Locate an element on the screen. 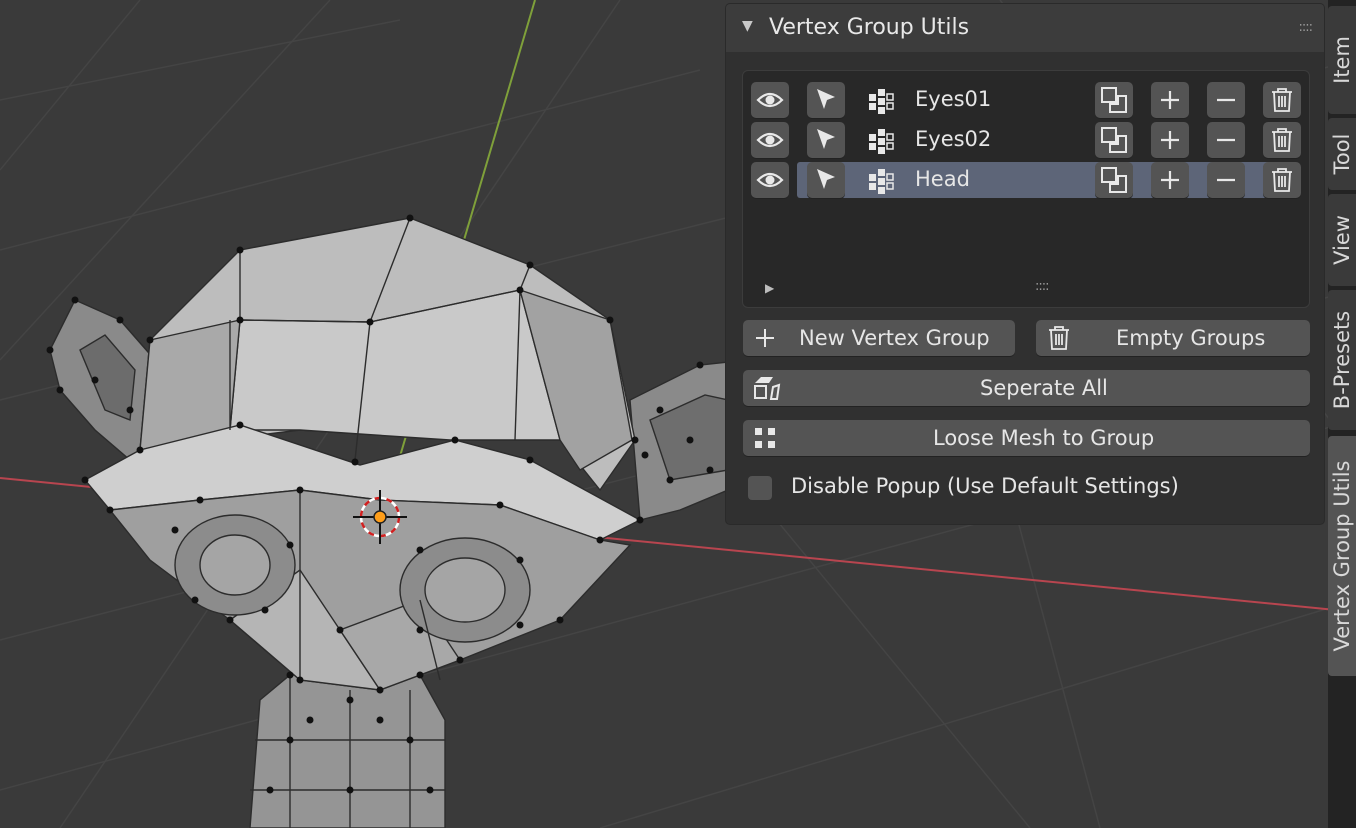 Image resolution: width=1356 pixels, height=828 pixels. list-filter-expand-icon: ▶ is located at coordinates (769, 288).